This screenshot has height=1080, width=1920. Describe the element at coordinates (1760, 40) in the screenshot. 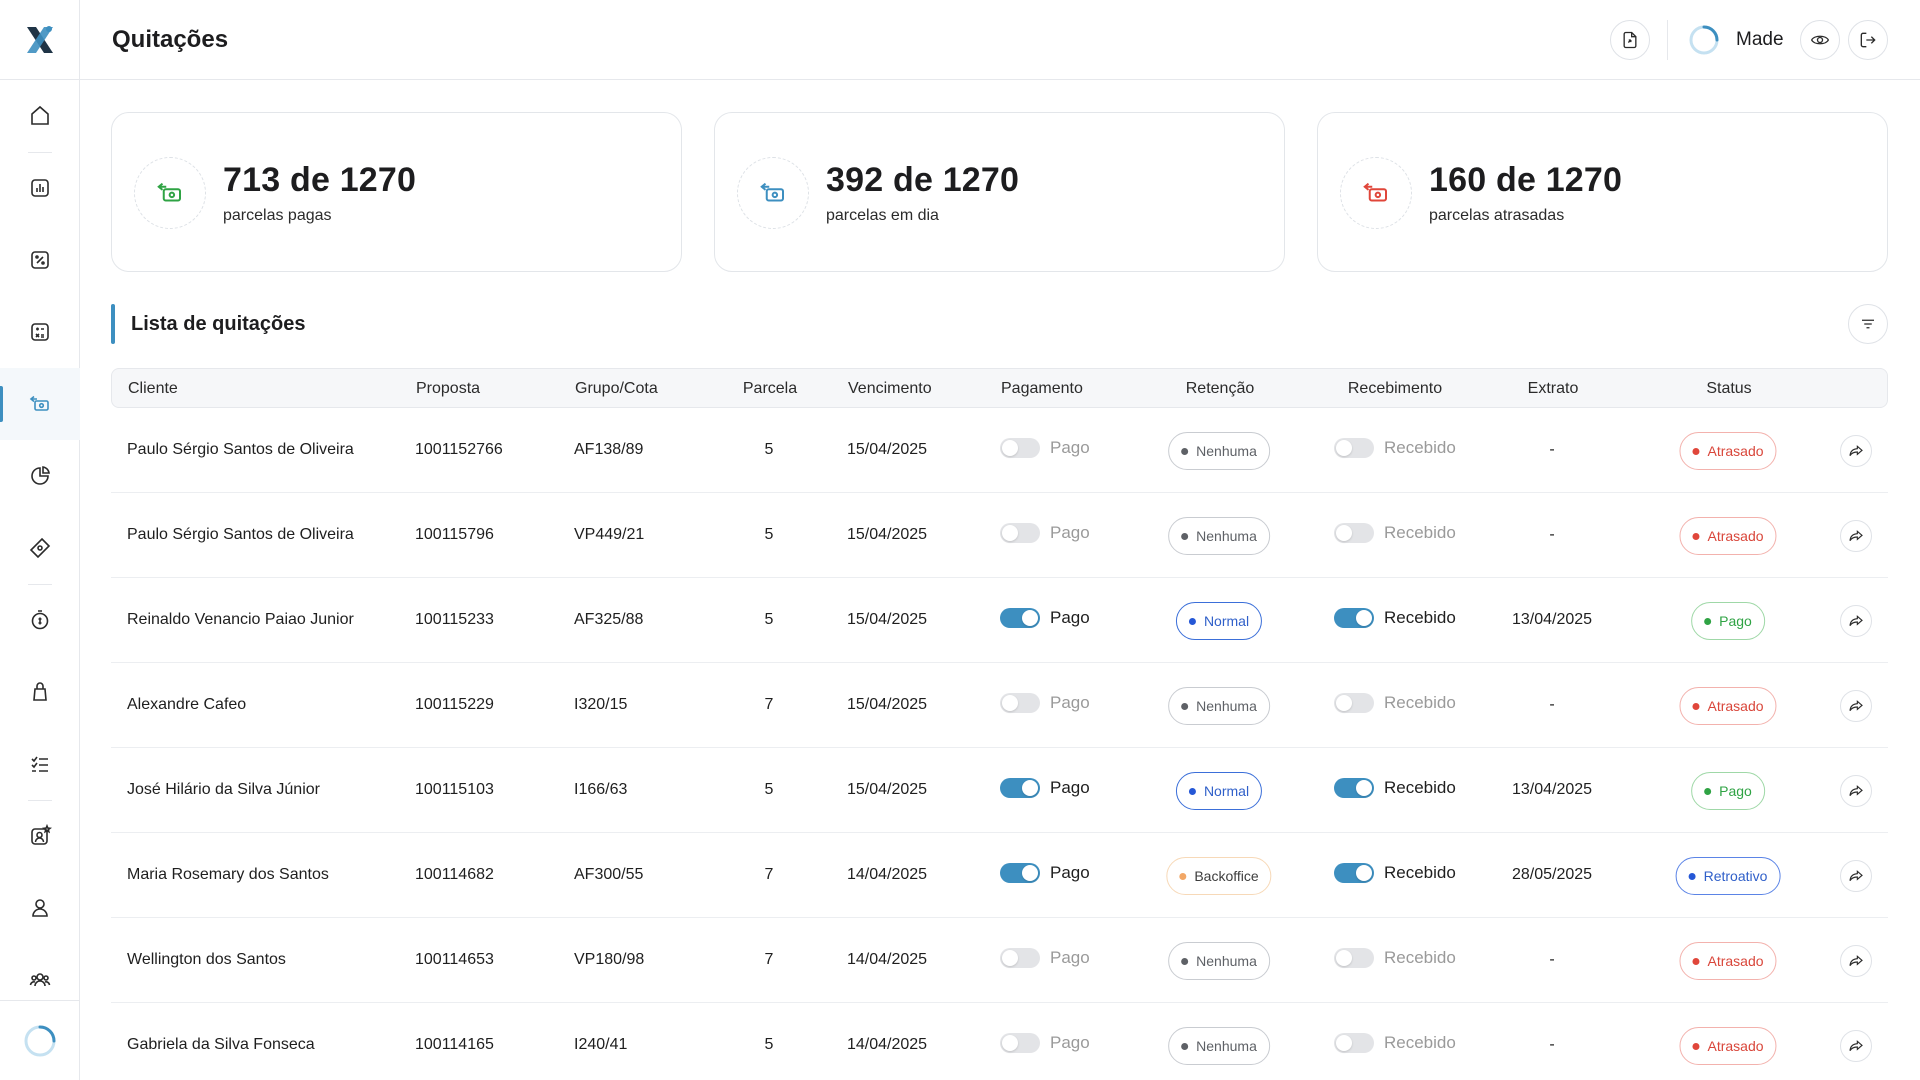

I see `user-name: Made` at that location.